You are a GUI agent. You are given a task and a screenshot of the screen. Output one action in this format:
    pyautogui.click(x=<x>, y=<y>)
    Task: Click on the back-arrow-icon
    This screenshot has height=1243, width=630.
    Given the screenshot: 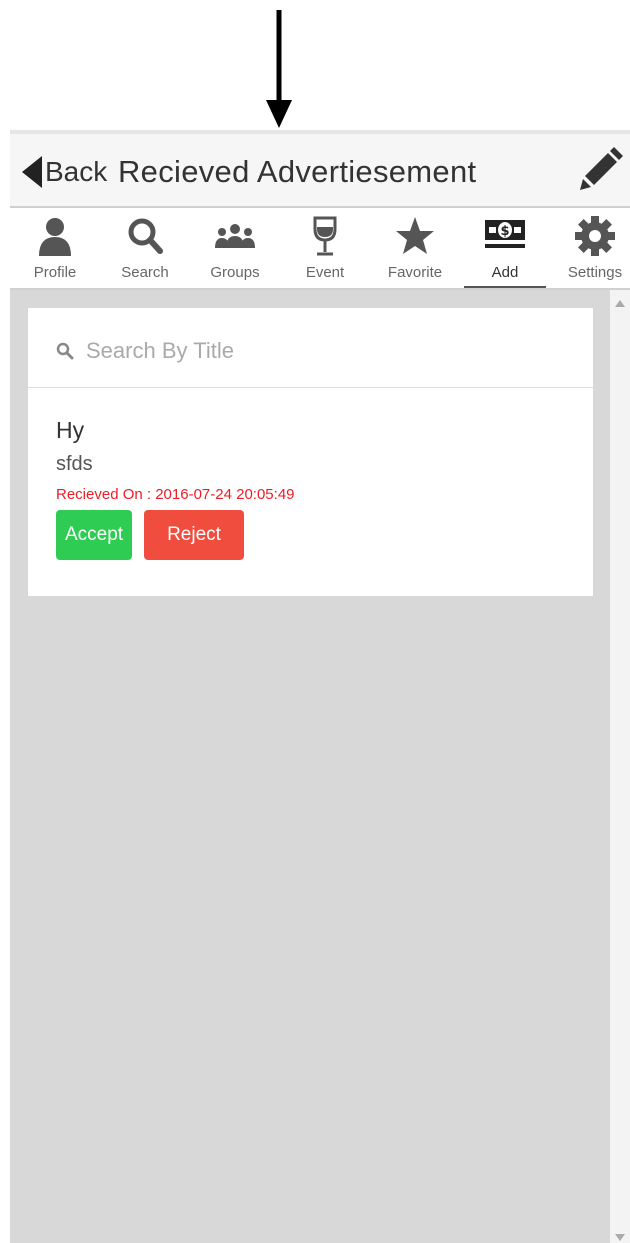 What is the action you would take?
    pyautogui.click(x=32, y=172)
    